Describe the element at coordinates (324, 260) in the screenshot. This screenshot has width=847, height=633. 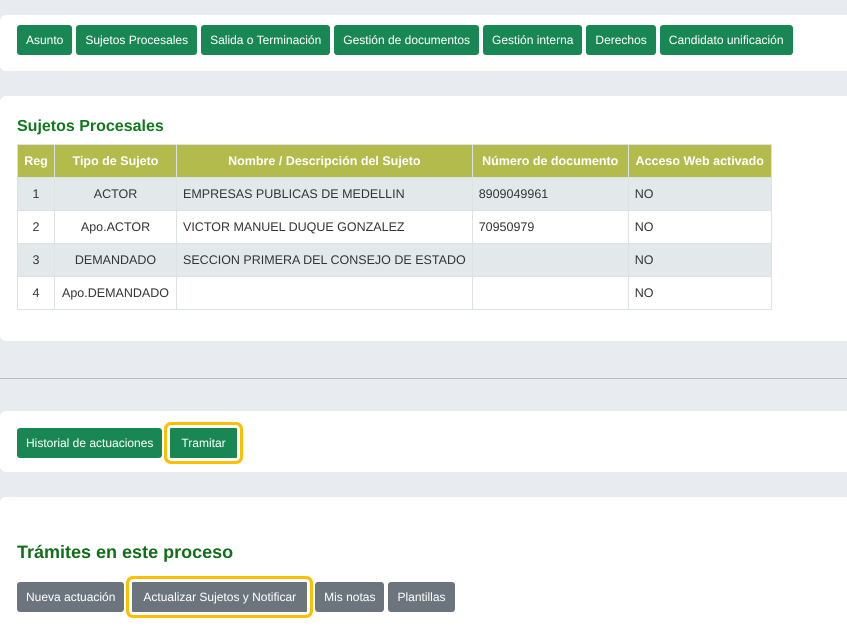
I see `table-cell: SECCION PRIMERA DEL CONSEJO DE ESTADO` at that location.